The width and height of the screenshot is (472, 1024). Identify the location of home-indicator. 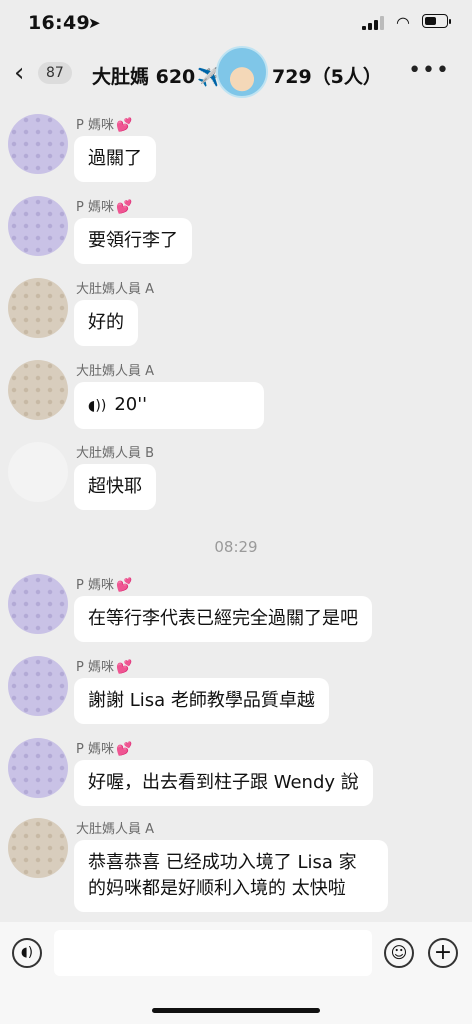
(236, 1010).